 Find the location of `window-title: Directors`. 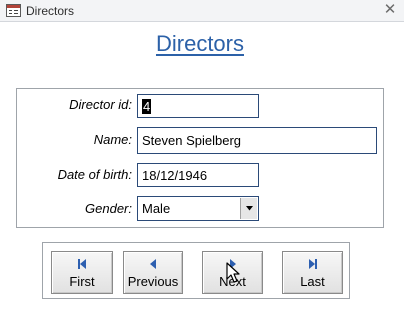

window-title: Directors is located at coordinates (50, 11).